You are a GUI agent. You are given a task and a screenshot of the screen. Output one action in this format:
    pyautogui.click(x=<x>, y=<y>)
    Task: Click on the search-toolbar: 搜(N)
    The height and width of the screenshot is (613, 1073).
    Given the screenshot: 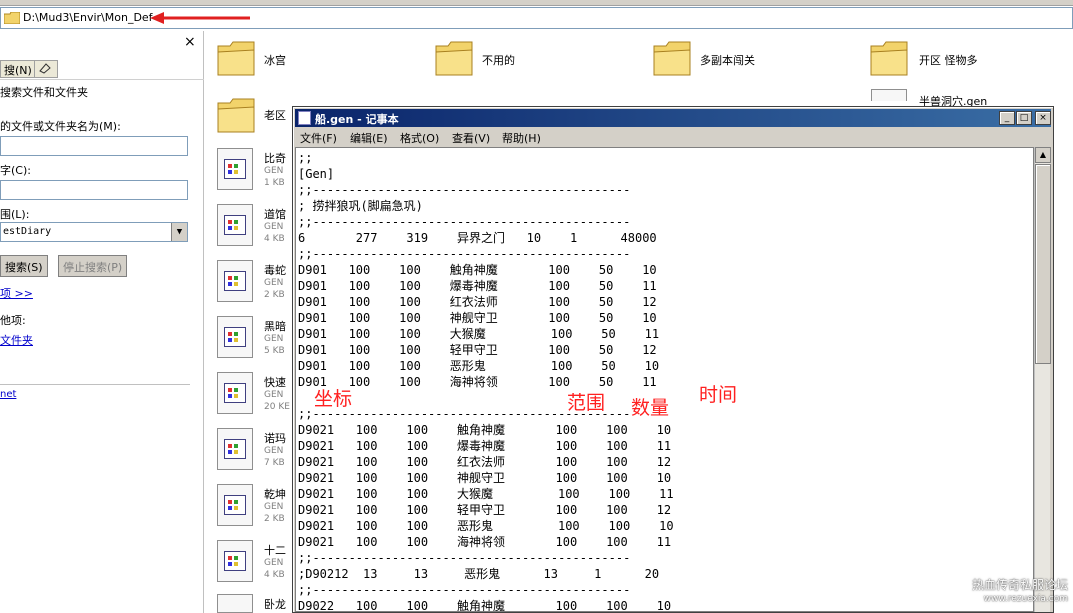 What is the action you would take?
    pyautogui.click(x=102, y=69)
    